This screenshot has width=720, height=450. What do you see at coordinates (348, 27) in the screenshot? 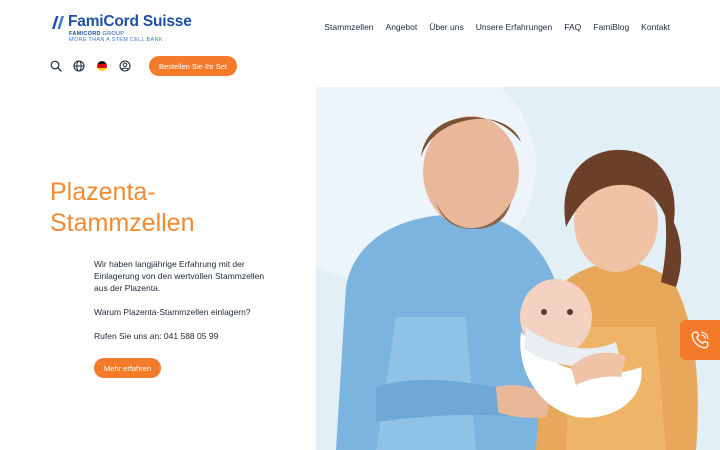
I see `nav-stammzellen: Stammzellen` at bounding box center [348, 27].